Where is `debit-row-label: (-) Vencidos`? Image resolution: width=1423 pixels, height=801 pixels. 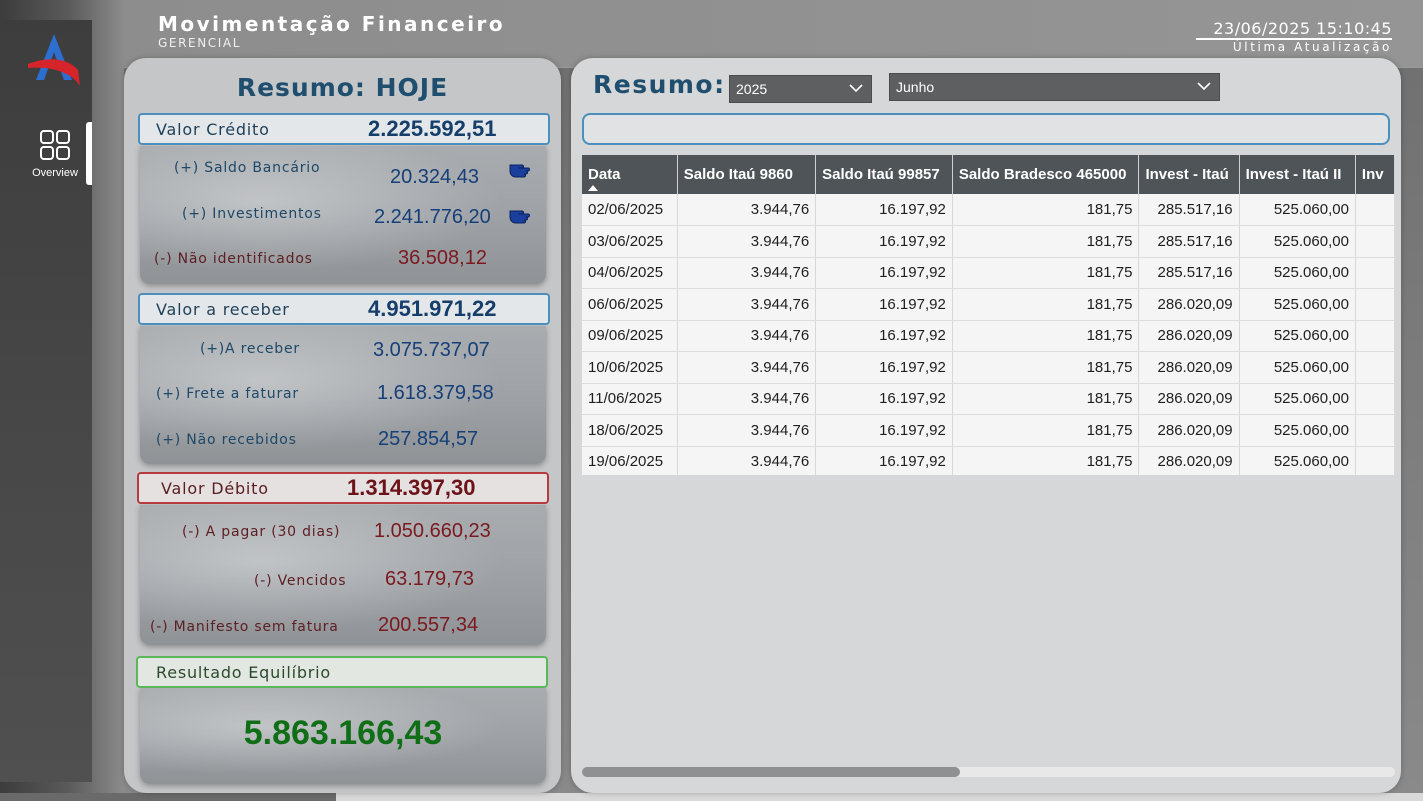
debit-row-label: (-) Vencidos is located at coordinates (300, 581).